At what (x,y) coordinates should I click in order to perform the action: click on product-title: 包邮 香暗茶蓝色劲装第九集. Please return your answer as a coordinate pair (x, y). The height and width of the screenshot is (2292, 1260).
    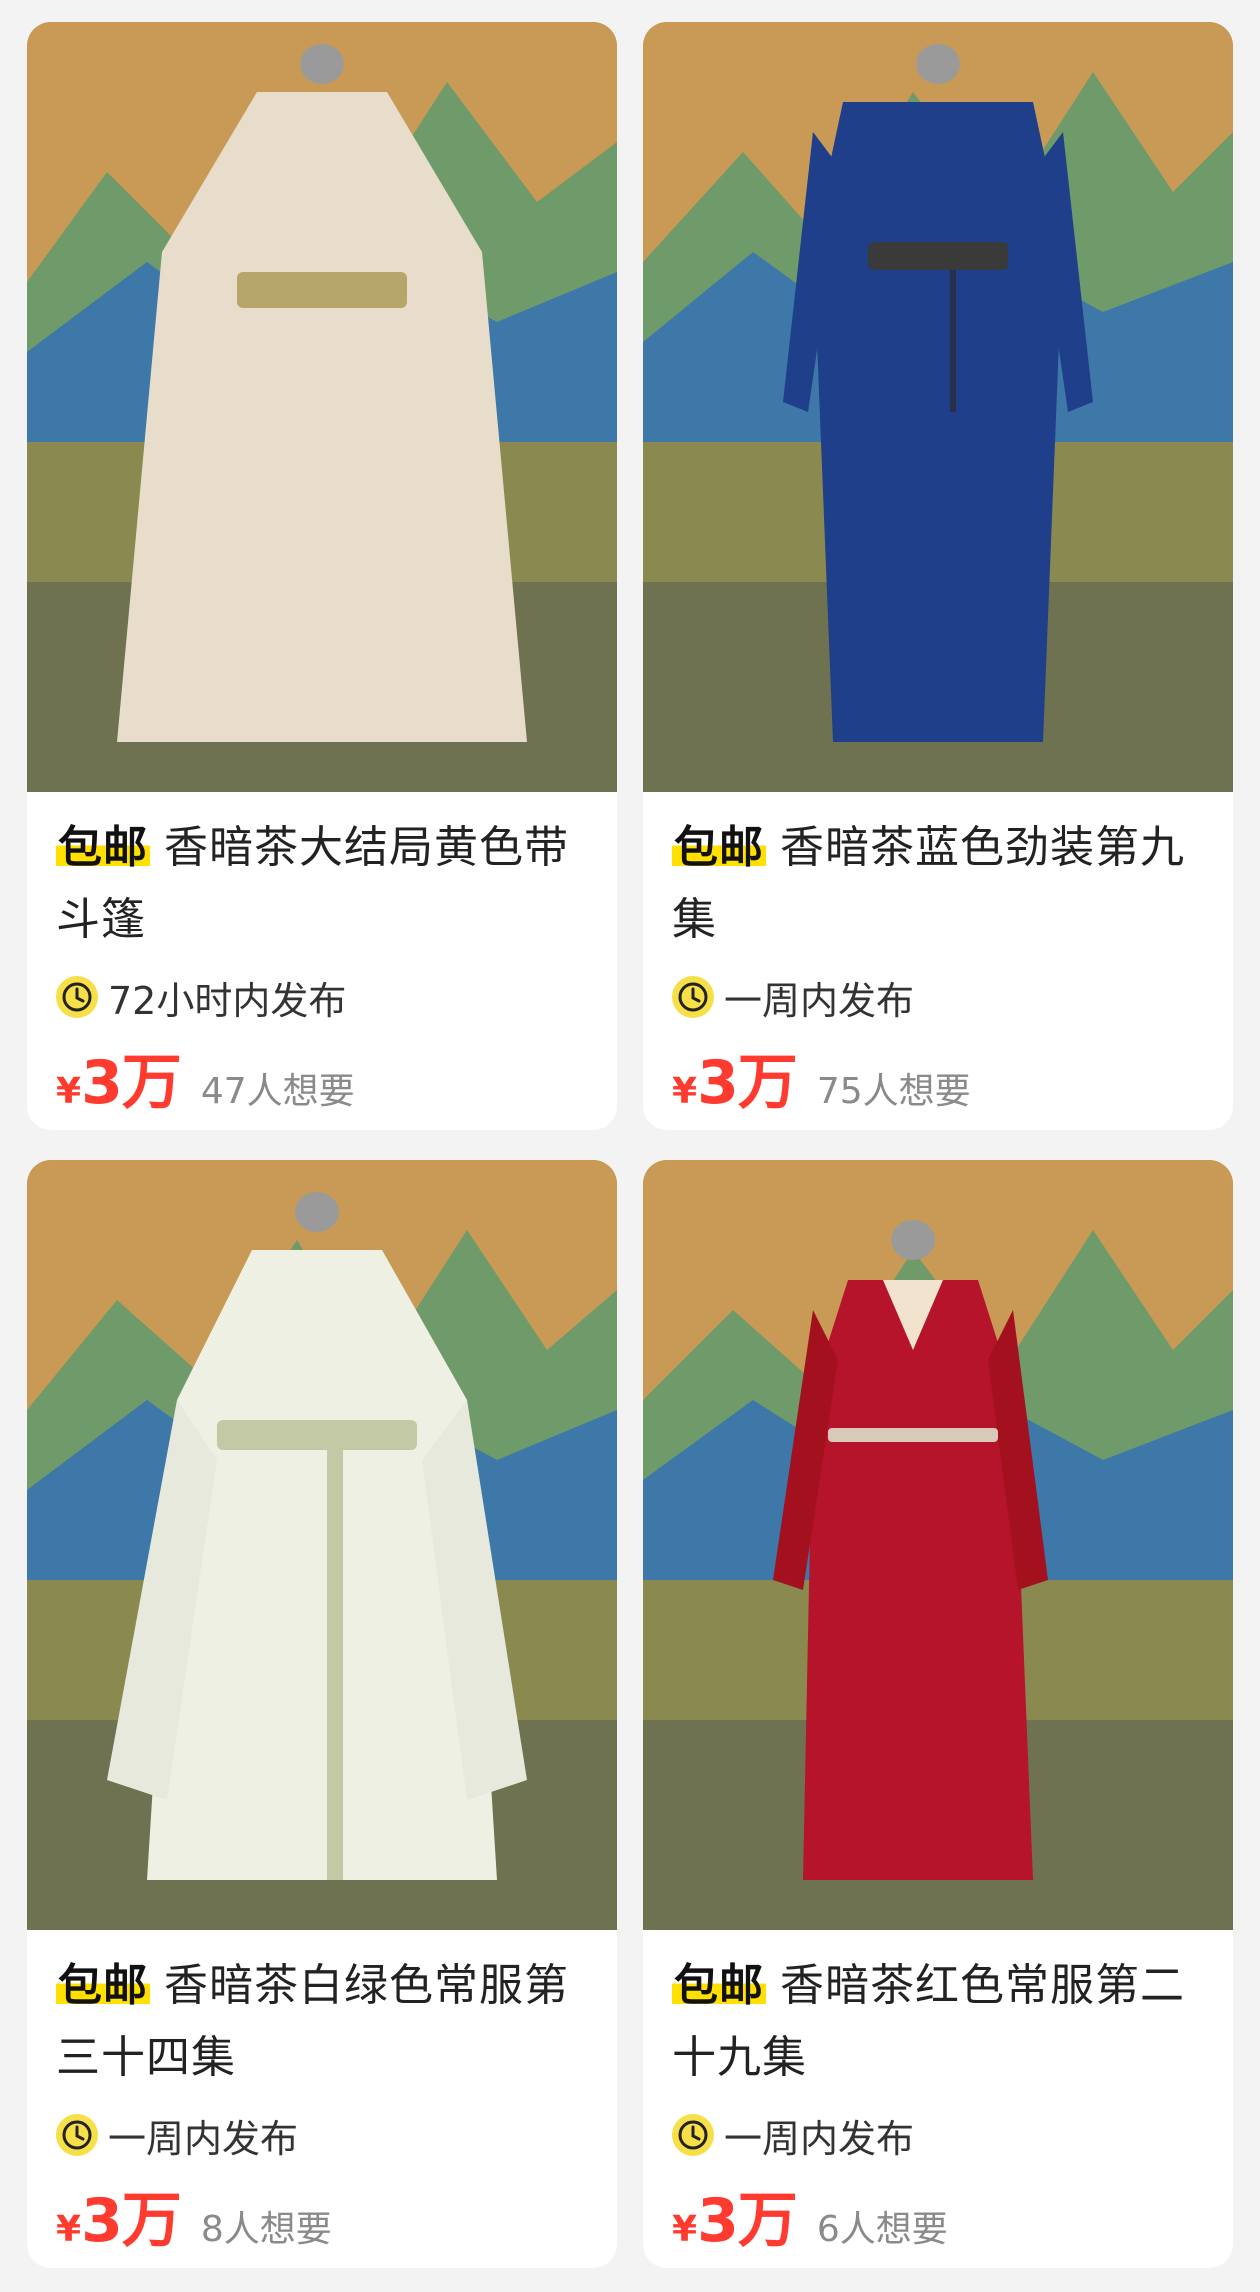
    Looking at the image, I should click on (942, 884).